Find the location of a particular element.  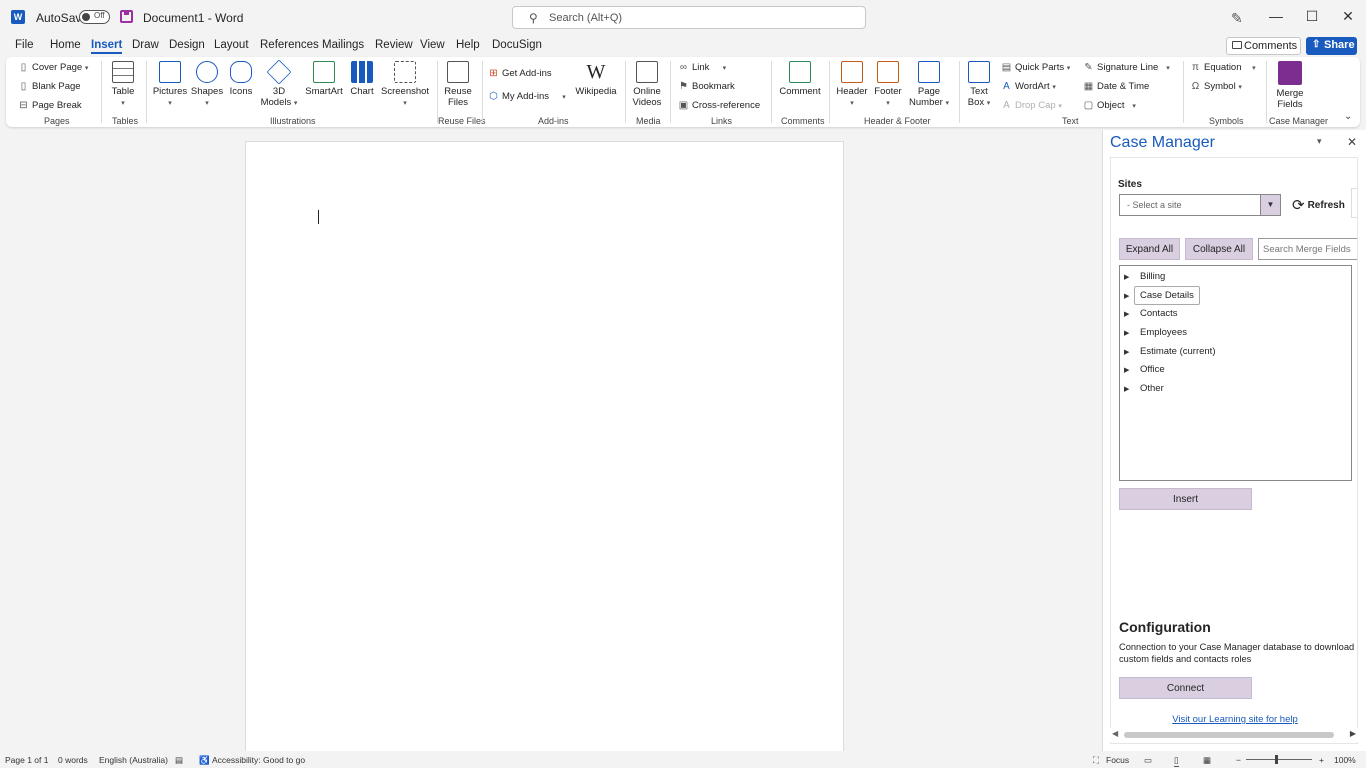

search-input: ⚲ Search (Alt+Q) is located at coordinates (689, 17).